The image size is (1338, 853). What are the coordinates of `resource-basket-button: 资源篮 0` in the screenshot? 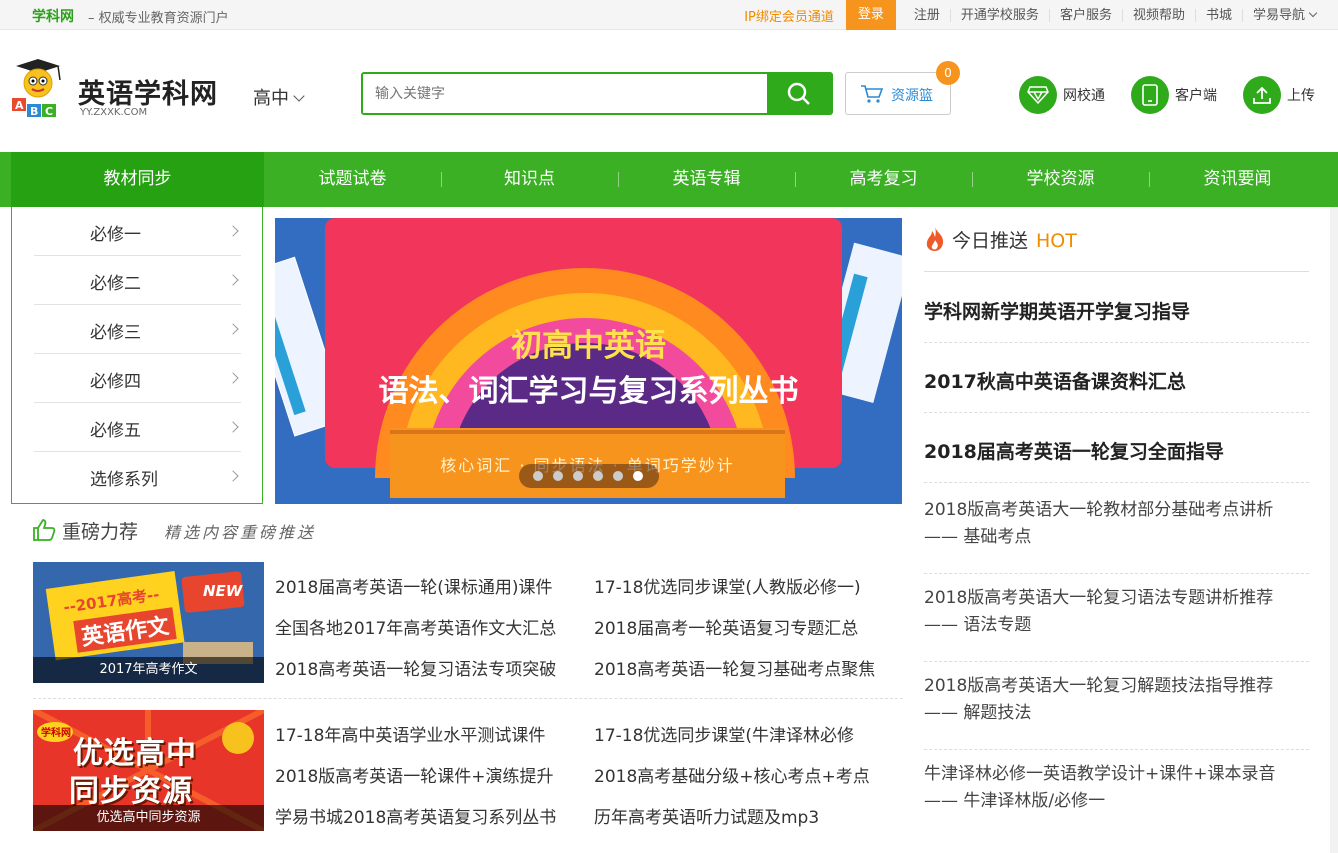 It's located at (902, 88).